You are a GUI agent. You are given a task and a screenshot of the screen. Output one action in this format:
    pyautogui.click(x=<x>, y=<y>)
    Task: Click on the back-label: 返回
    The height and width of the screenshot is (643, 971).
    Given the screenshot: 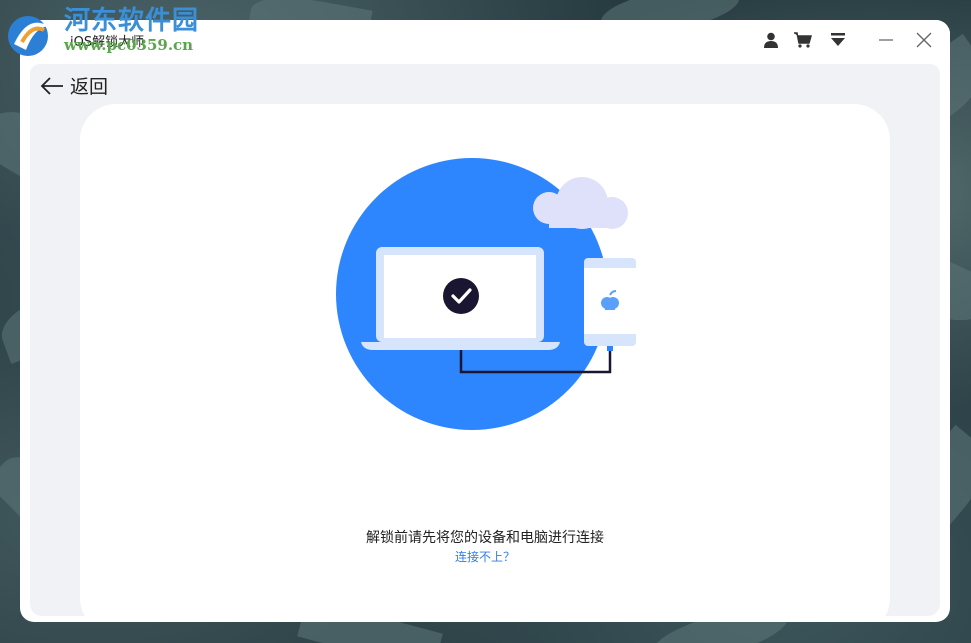 What is the action you would take?
    pyautogui.click(x=89, y=87)
    